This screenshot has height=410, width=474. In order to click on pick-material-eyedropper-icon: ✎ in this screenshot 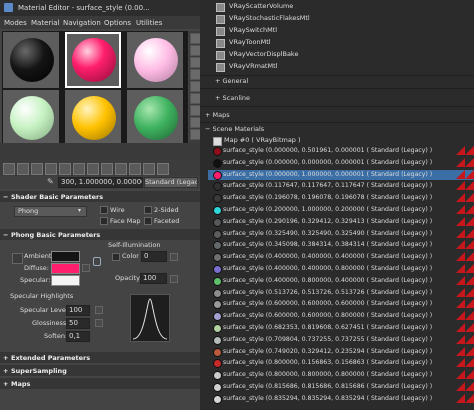, I will do `click(51, 182)`.